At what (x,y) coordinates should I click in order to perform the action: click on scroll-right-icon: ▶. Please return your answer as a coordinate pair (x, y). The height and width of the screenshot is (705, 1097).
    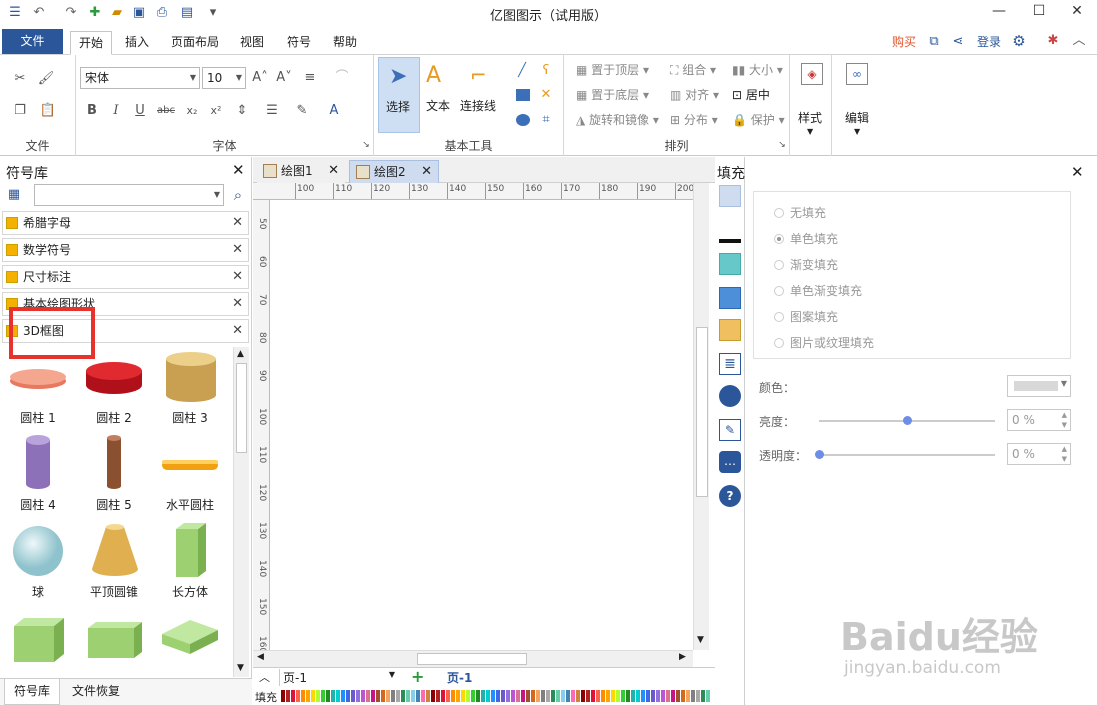
    Looking at the image, I should click on (682, 657).